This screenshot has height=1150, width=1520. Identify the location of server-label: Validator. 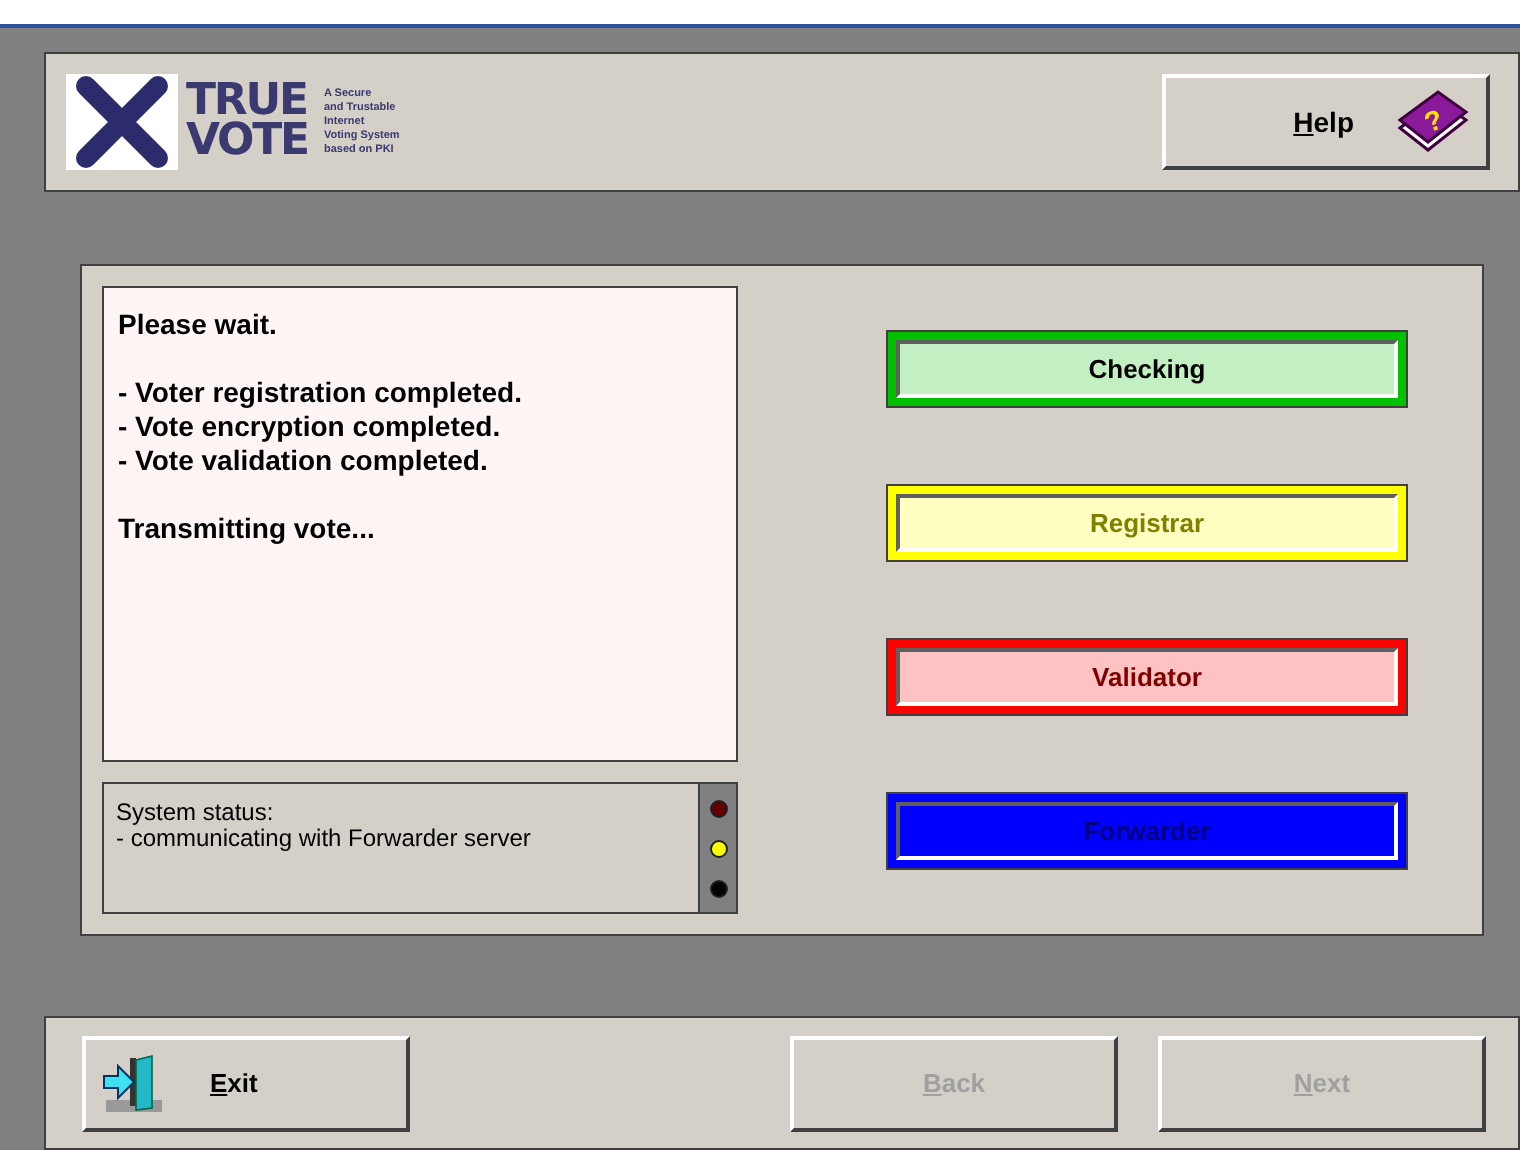
(1147, 677).